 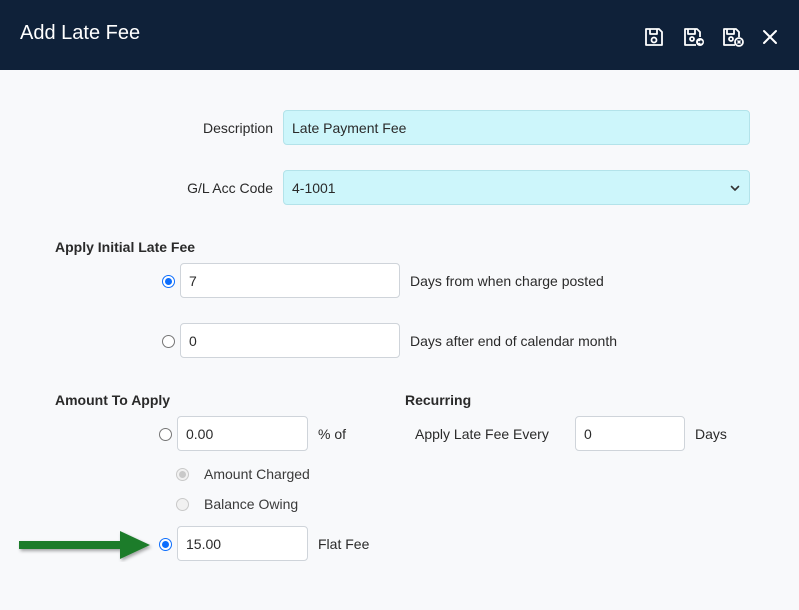 I want to click on save-and-close-icon, so click(x=733, y=37).